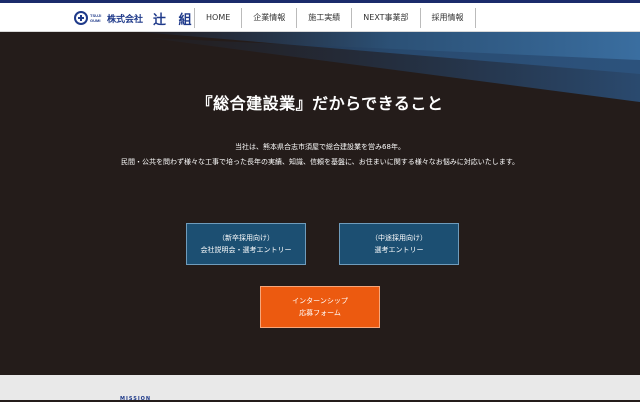 Image resolution: width=640 pixels, height=402 pixels. What do you see at coordinates (399, 244) in the screenshot?
I see `mid-career-entry-button: （中途採用向け） 選考エントリー` at bounding box center [399, 244].